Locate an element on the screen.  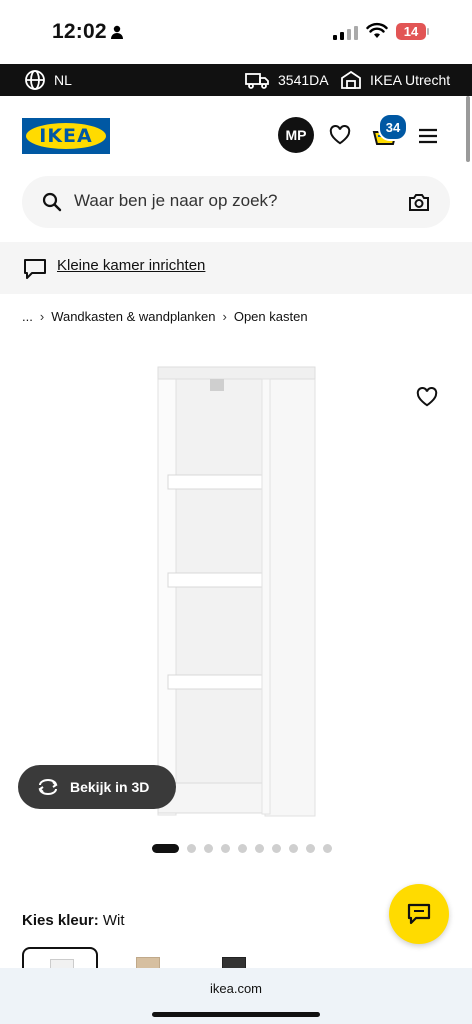
postcode-selector: 3541DA is located at coordinates (286, 80).